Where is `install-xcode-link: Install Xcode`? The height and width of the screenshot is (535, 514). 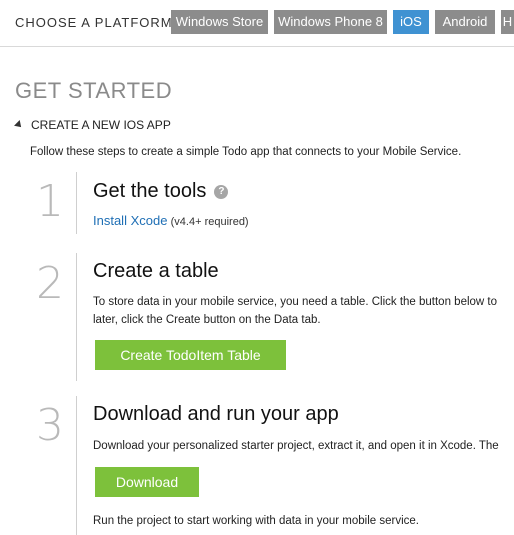
install-xcode-link: Install Xcode is located at coordinates (130, 220).